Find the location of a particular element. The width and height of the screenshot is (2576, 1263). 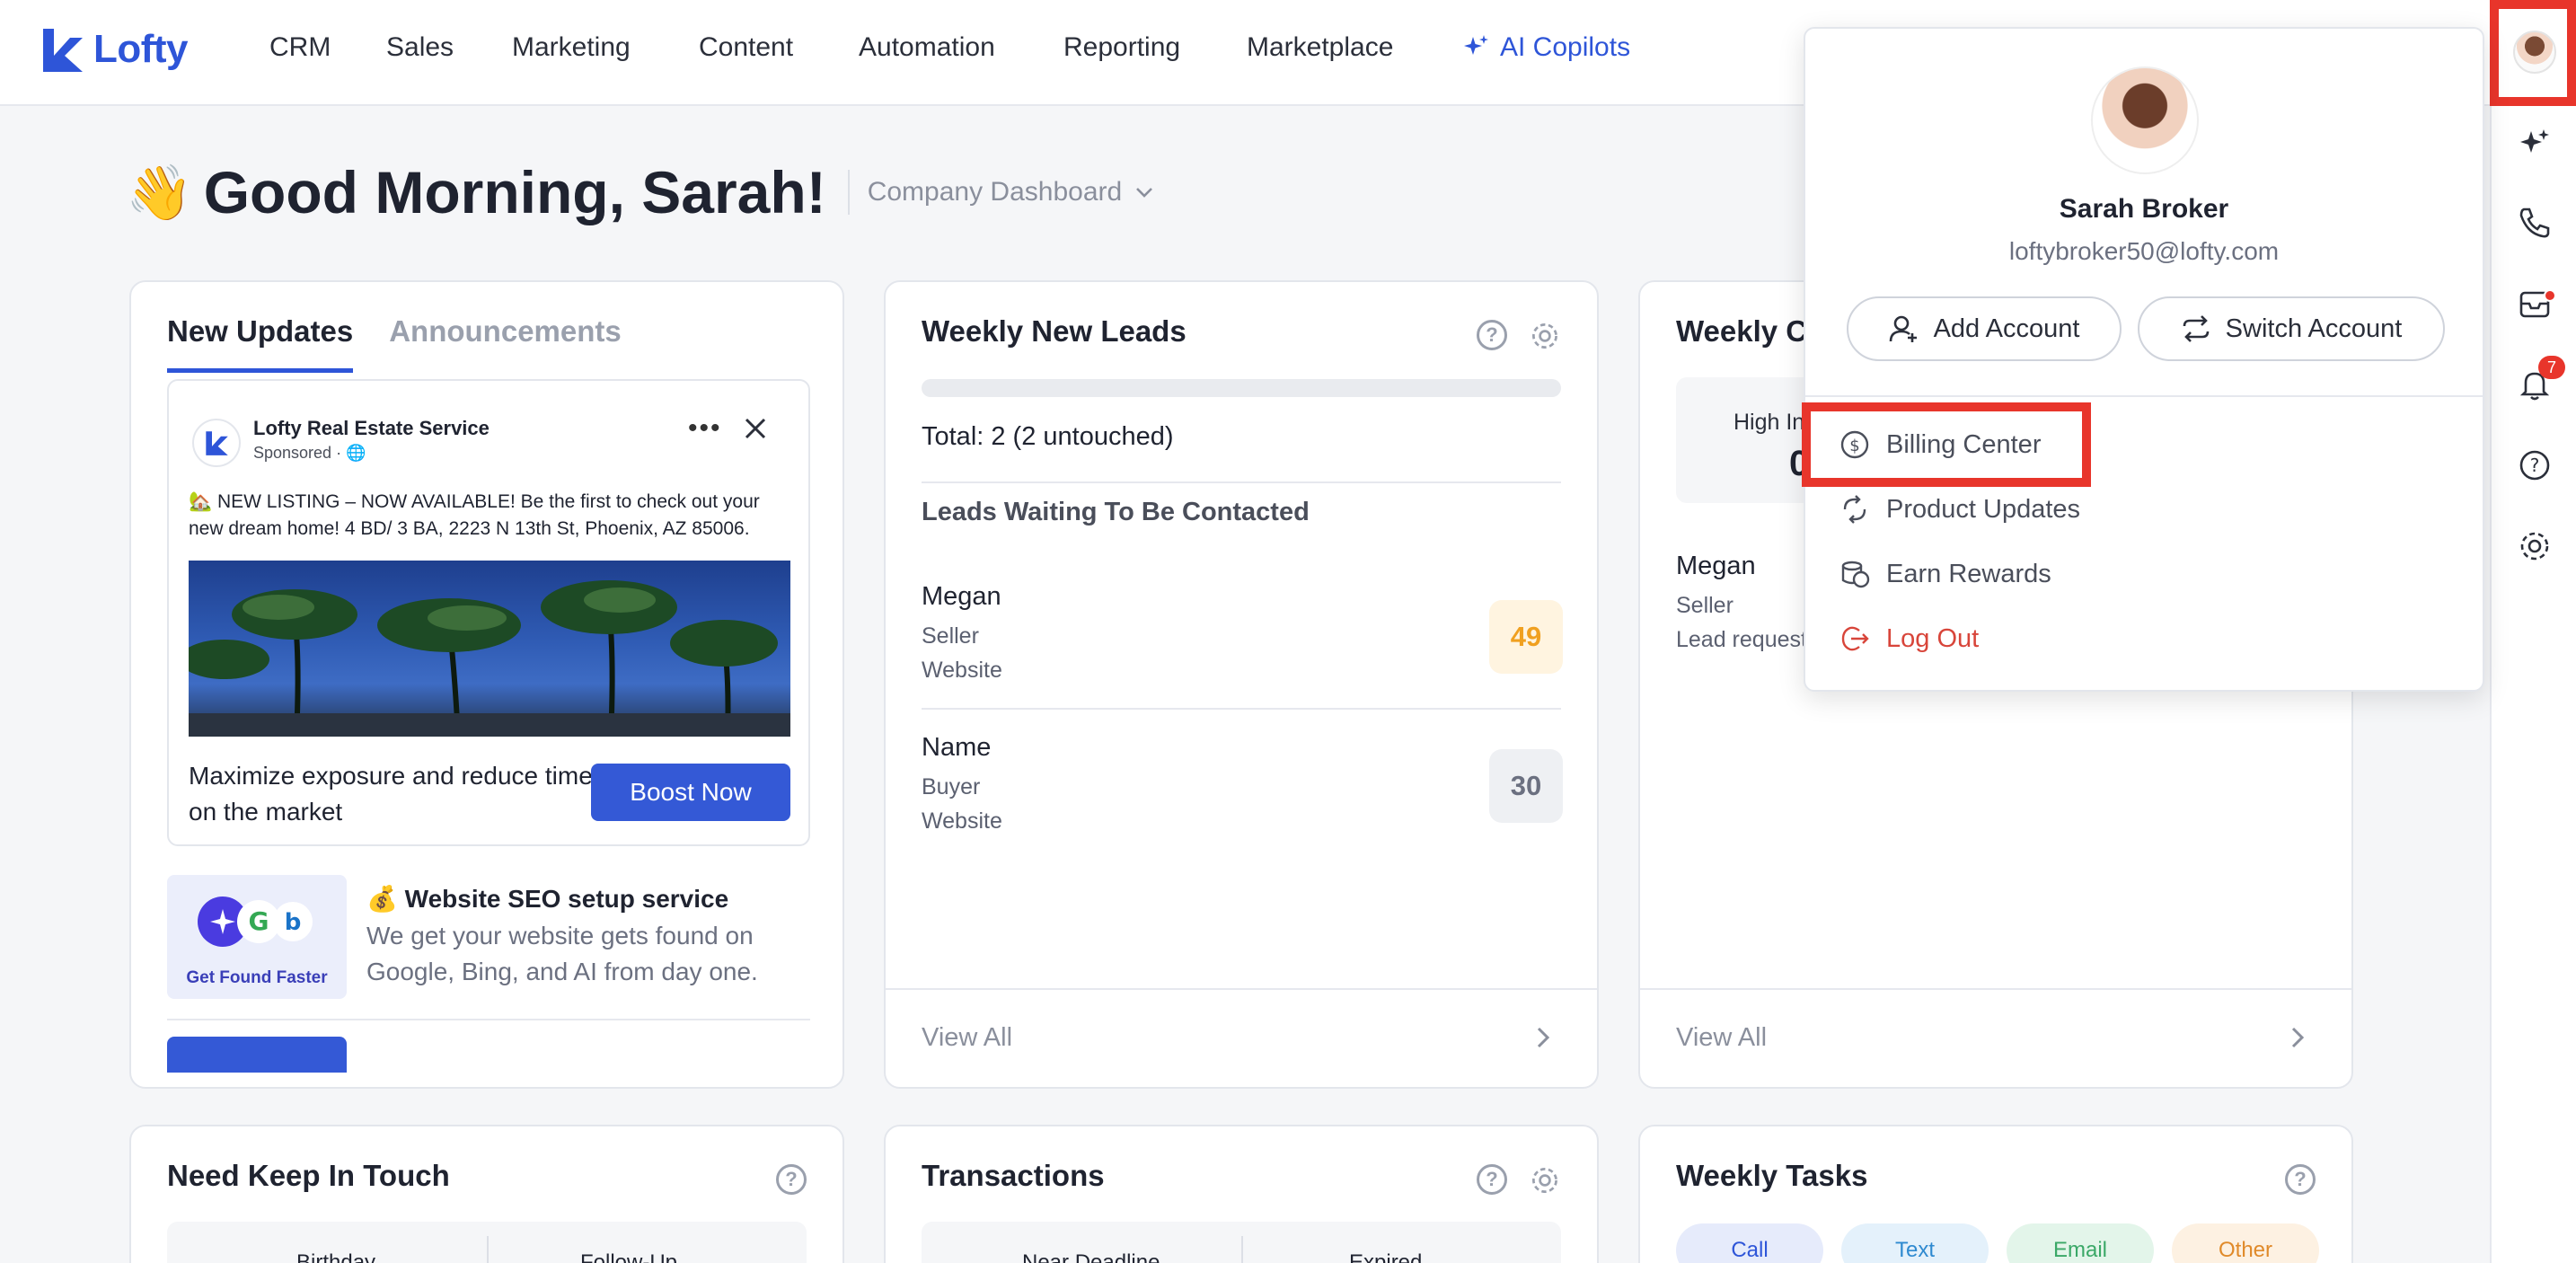

menu-item-label: Product Updates is located at coordinates (1983, 509).